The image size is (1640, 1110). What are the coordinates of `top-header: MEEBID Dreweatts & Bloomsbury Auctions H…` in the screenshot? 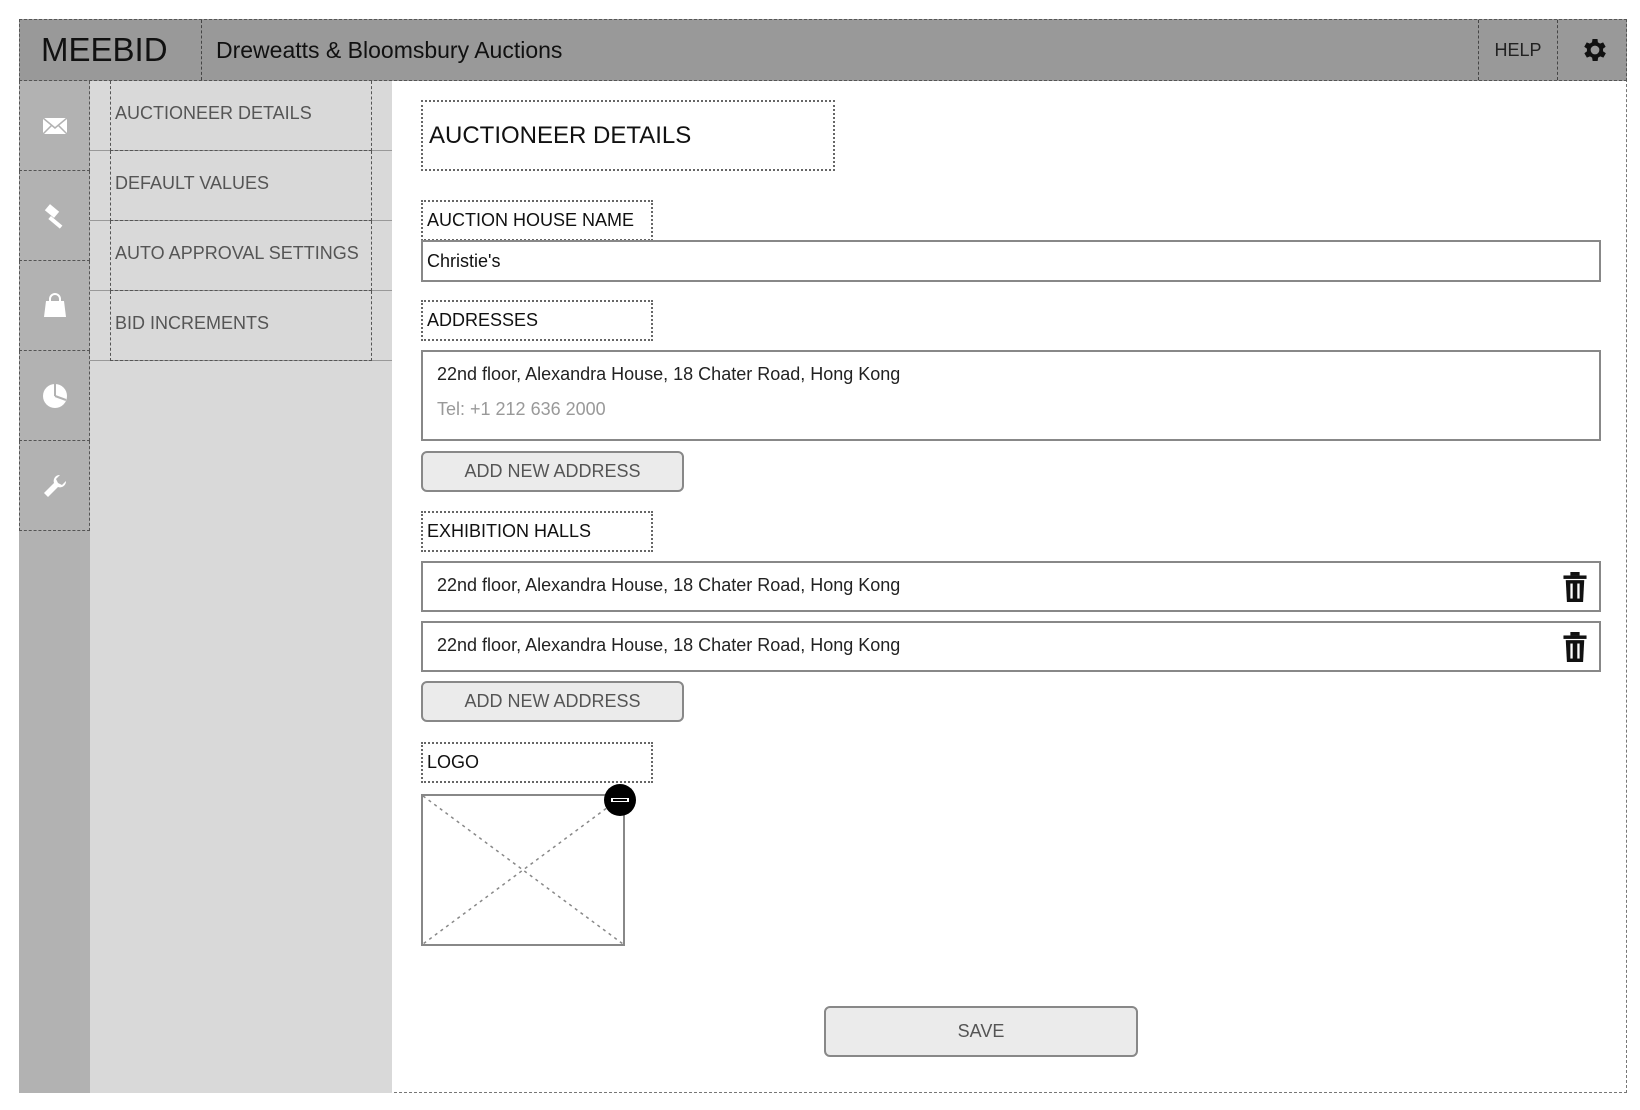 It's located at (823, 50).